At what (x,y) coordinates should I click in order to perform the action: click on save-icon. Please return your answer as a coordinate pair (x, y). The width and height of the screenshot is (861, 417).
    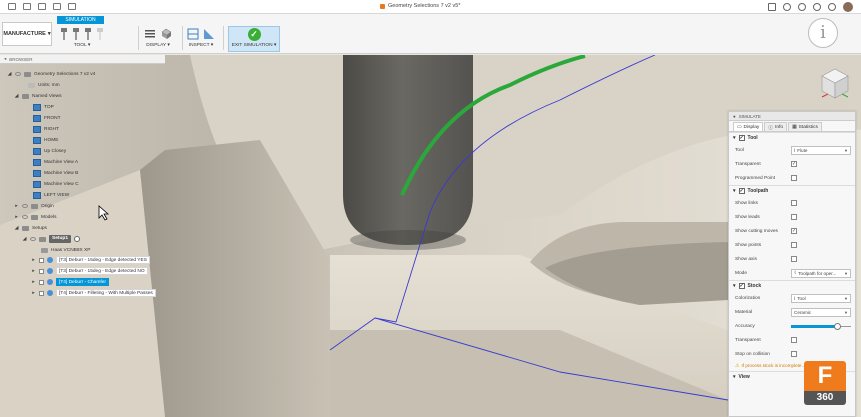
    Looking at the image, I should click on (42, 6).